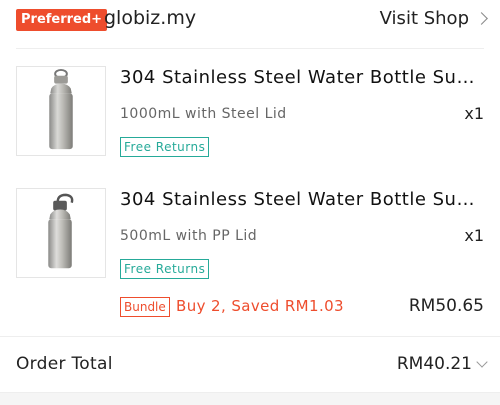 The image size is (500, 405). What do you see at coordinates (62, 20) in the screenshot?
I see `preferred-plus-badge: Preferred+` at bounding box center [62, 20].